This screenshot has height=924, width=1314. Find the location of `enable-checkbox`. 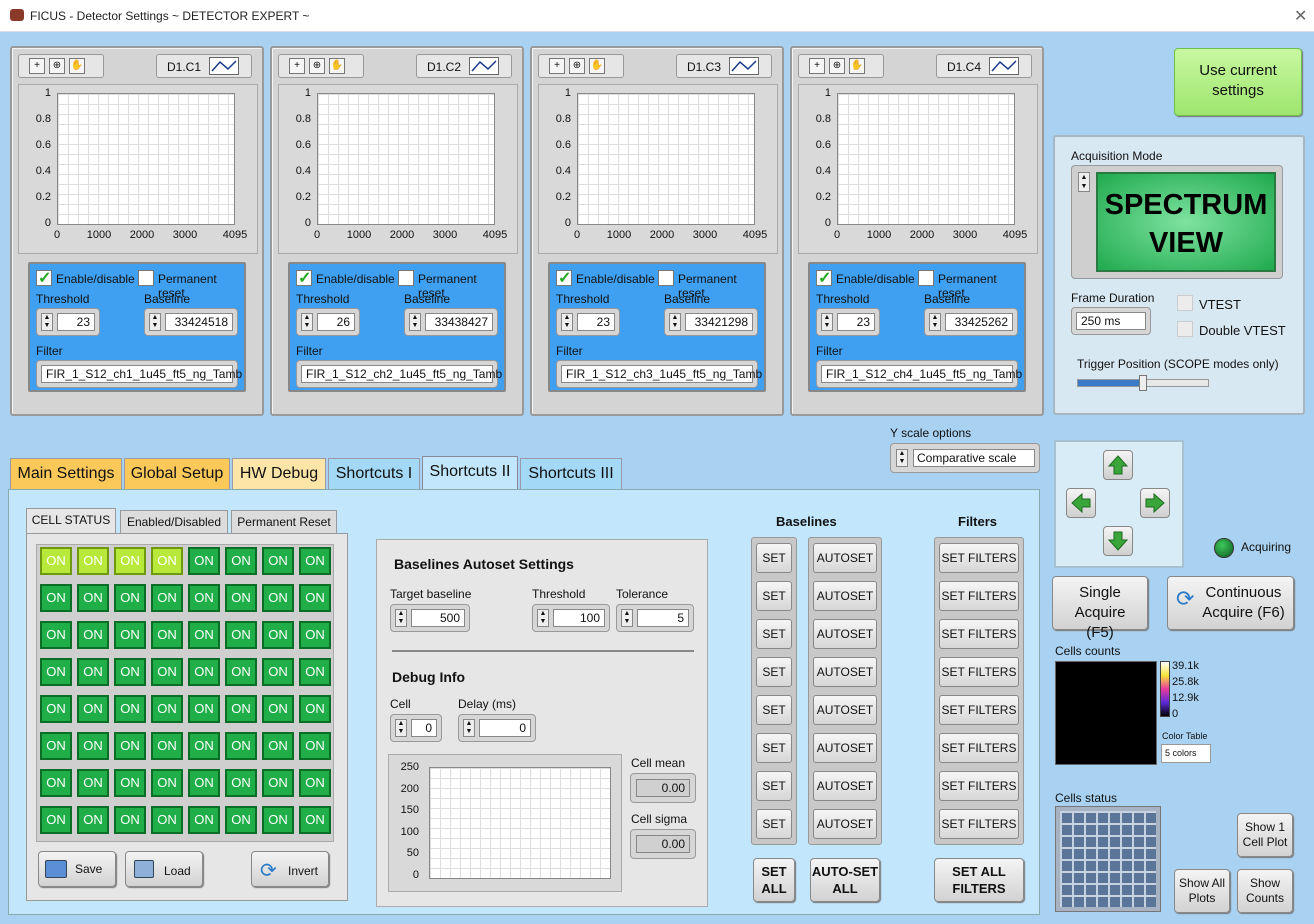

enable-checkbox is located at coordinates (564, 278).